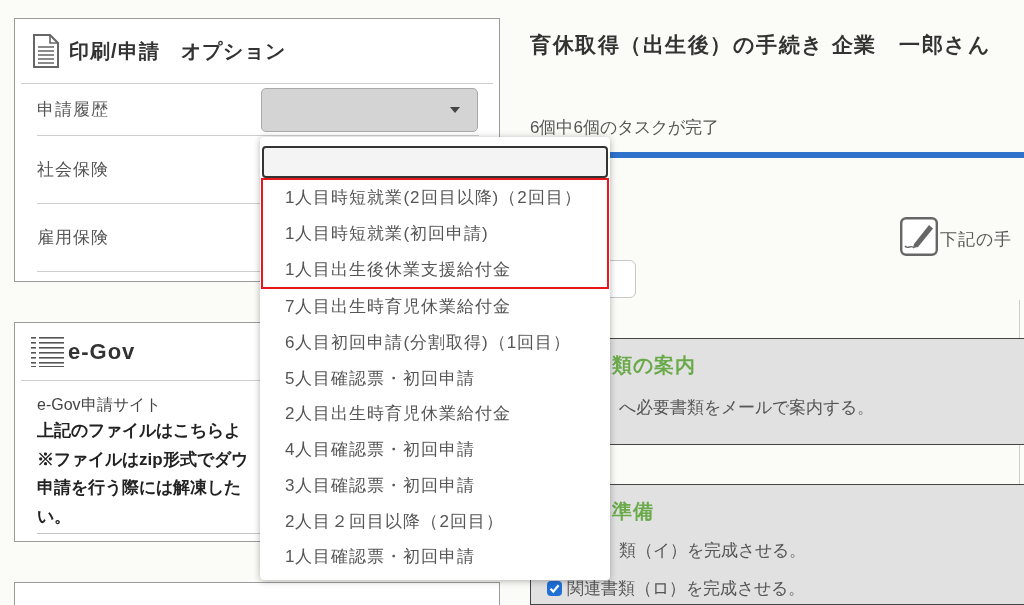 The height and width of the screenshot is (605, 1024). Describe the element at coordinates (369, 109) in the screenshot. I see `select-field` at that location.